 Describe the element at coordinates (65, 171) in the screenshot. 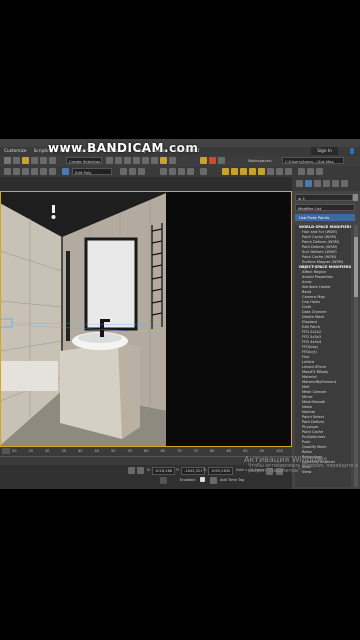

I see `layer-icon` at that location.